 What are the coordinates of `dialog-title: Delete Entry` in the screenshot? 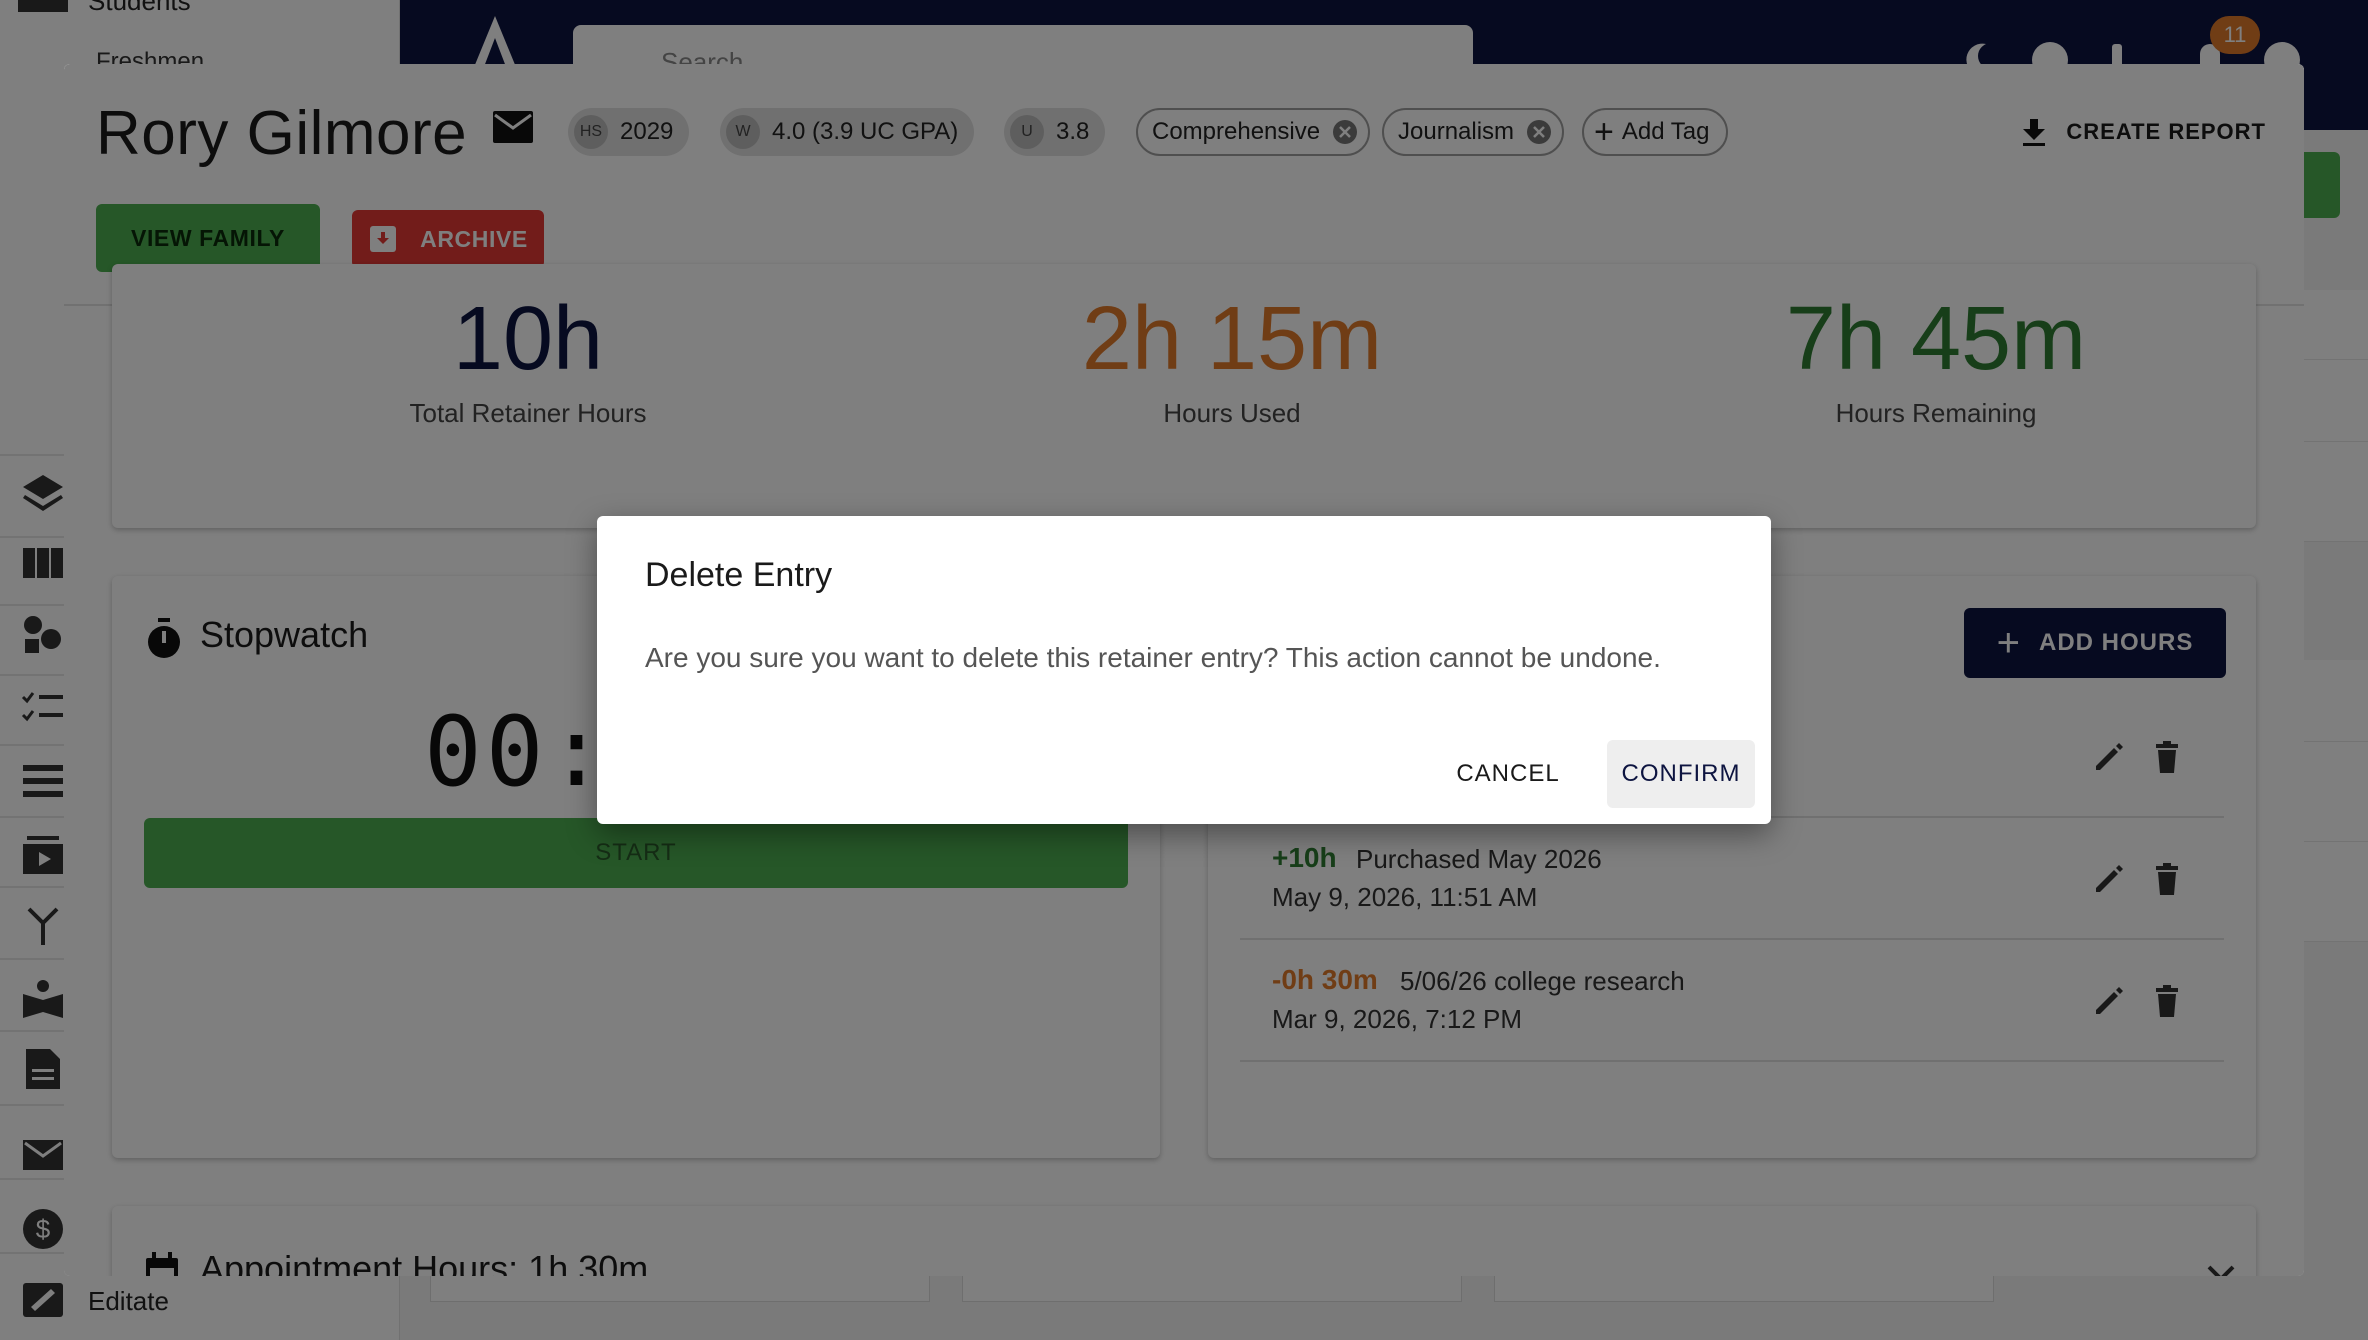 It's located at (739, 575).